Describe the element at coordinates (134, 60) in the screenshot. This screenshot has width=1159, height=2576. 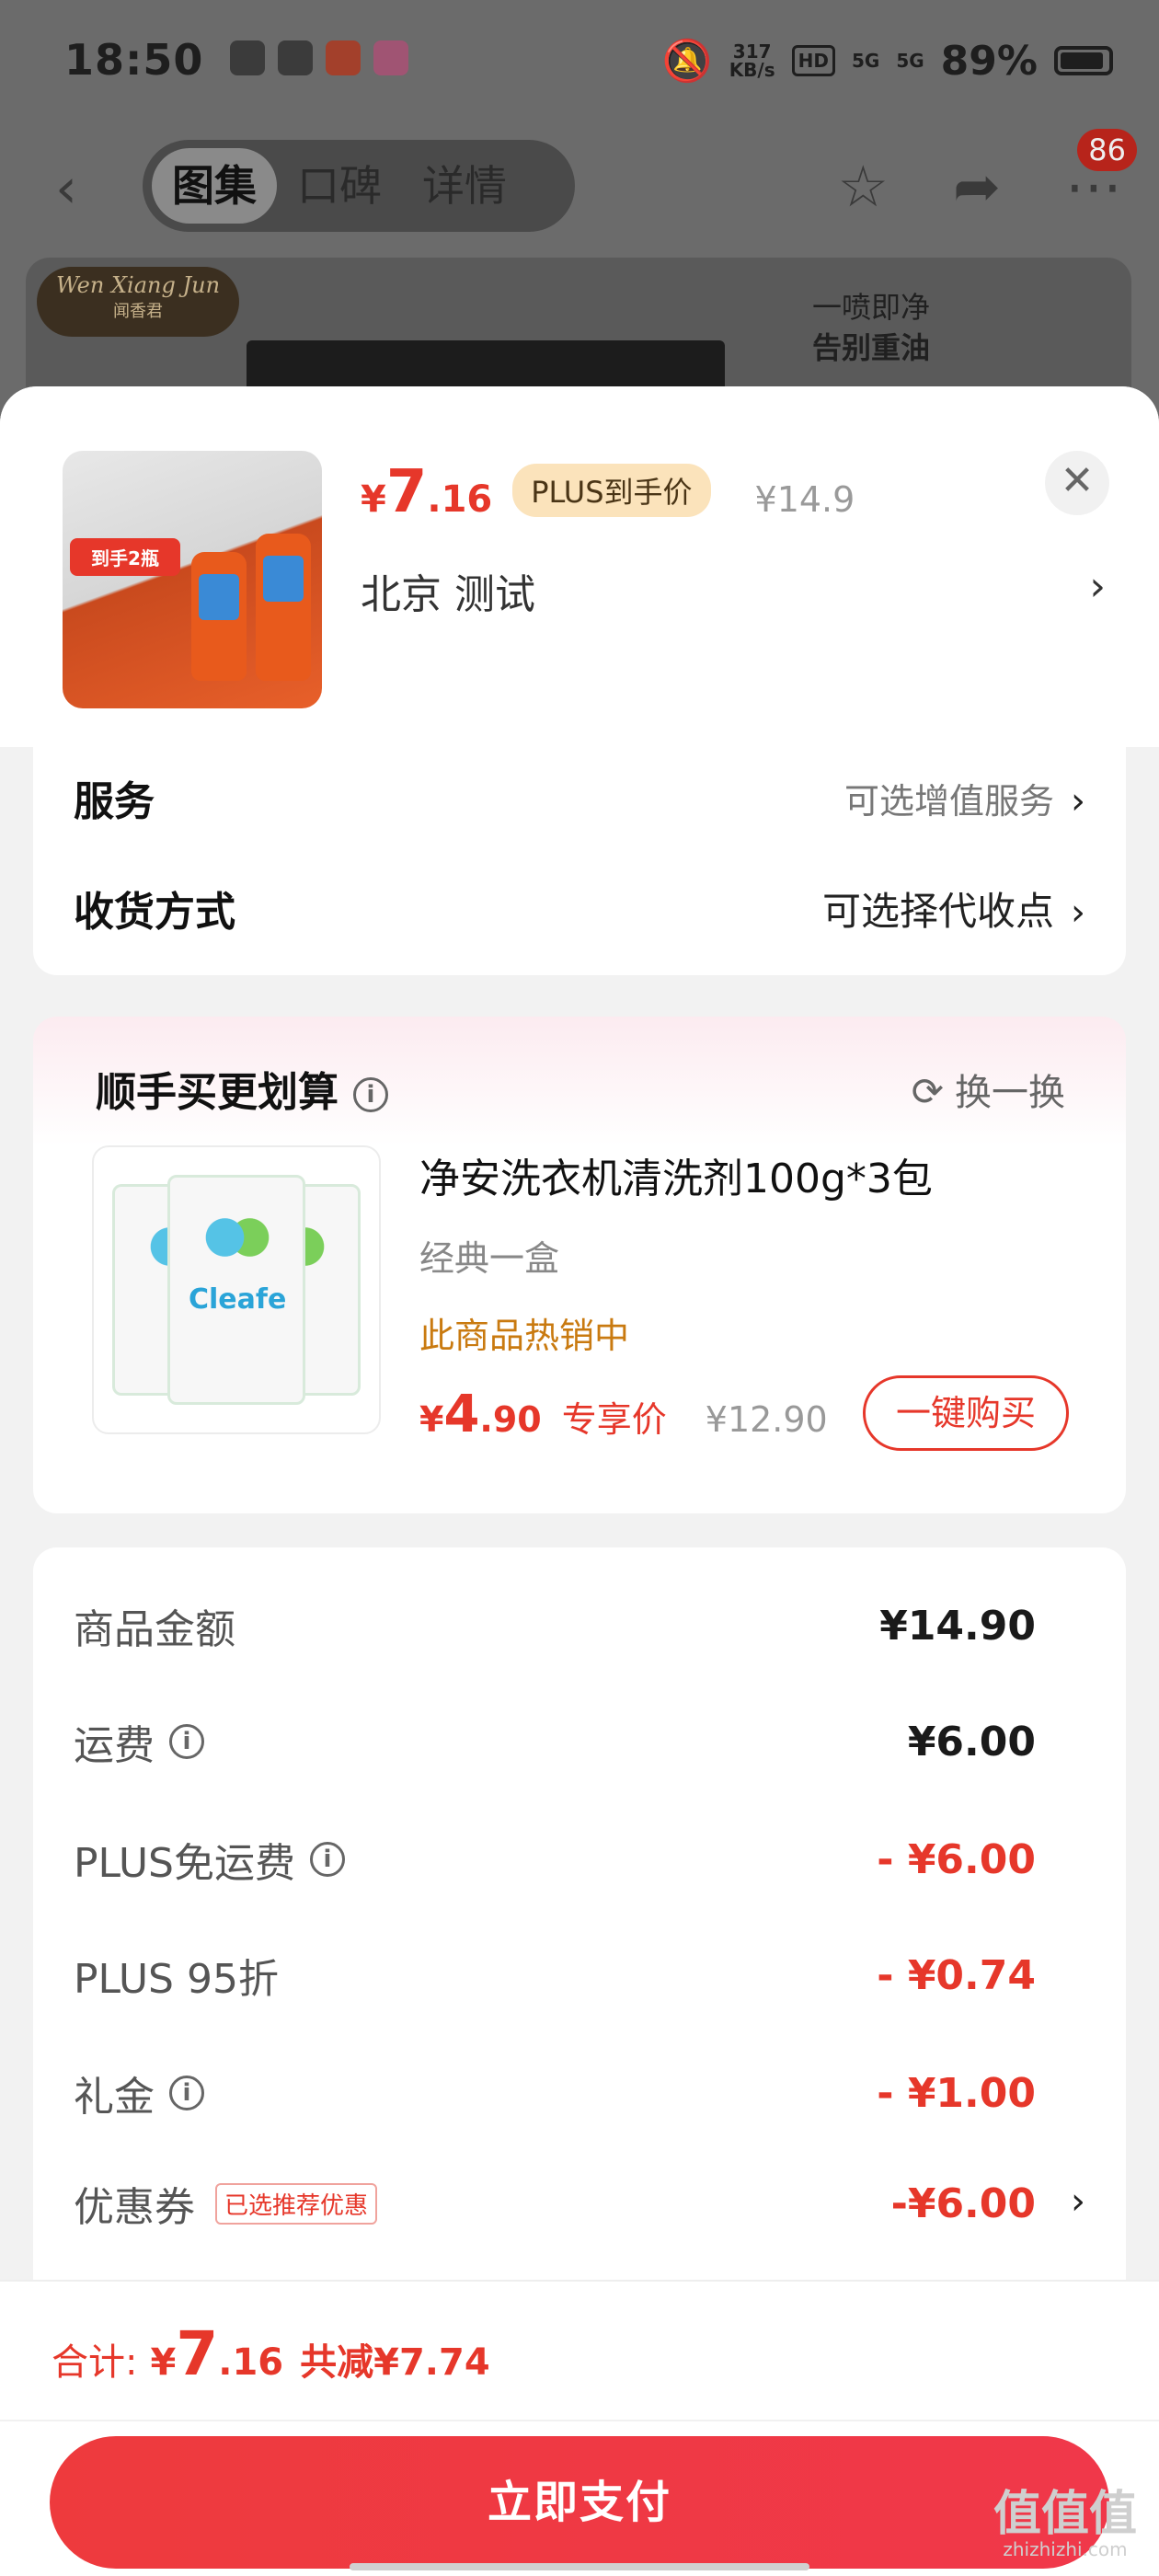
I see `status-time: 18:50` at that location.